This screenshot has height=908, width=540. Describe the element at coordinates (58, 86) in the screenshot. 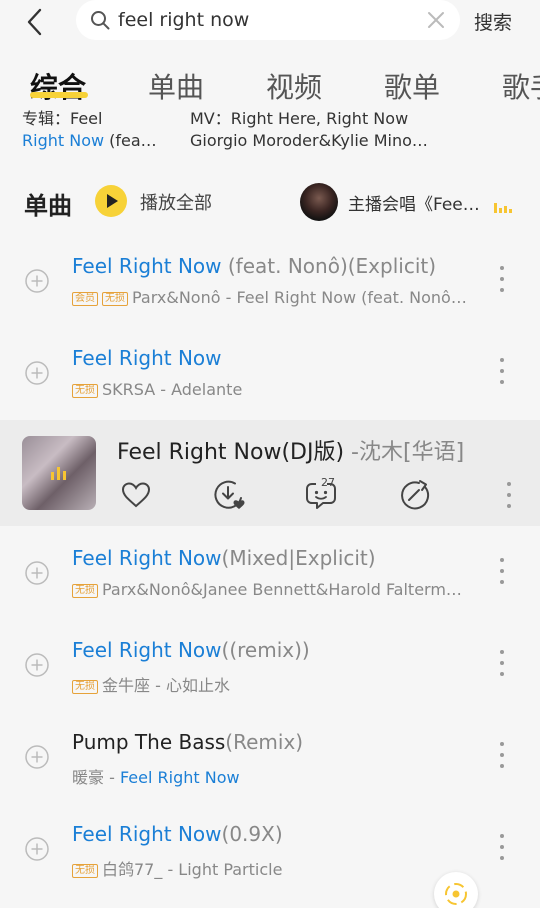

I see `tab-all: 综合` at that location.